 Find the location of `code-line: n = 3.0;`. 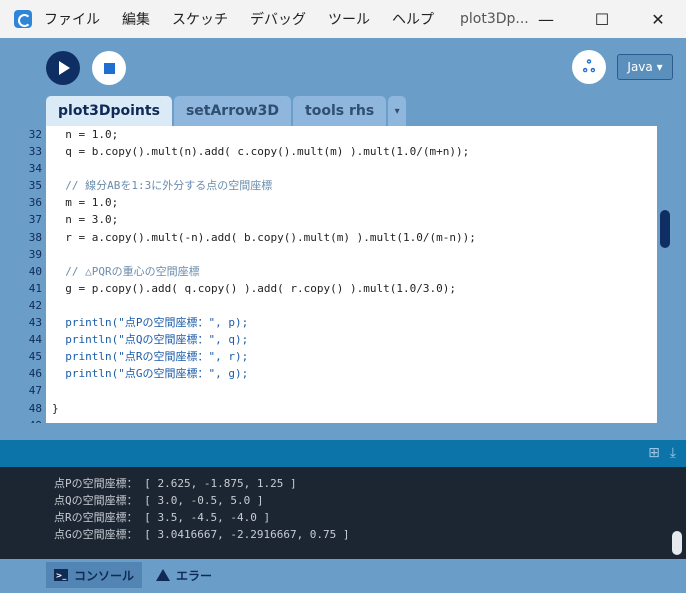

code-line: n = 3.0; is located at coordinates (351, 219).